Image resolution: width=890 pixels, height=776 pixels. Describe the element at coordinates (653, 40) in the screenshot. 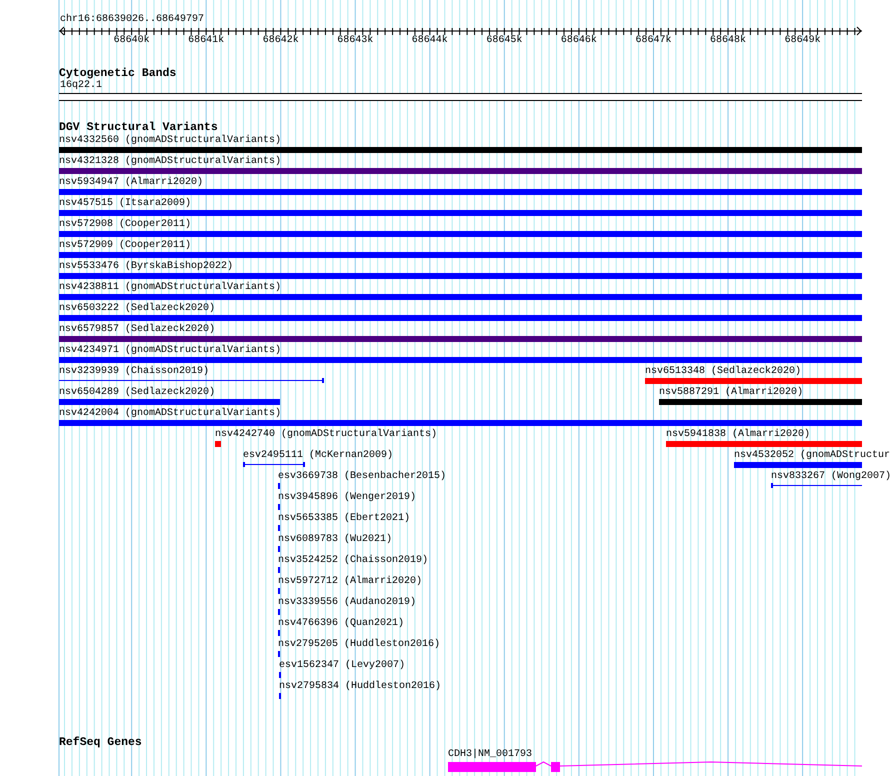

I see `ruler-label: 68647k` at that location.